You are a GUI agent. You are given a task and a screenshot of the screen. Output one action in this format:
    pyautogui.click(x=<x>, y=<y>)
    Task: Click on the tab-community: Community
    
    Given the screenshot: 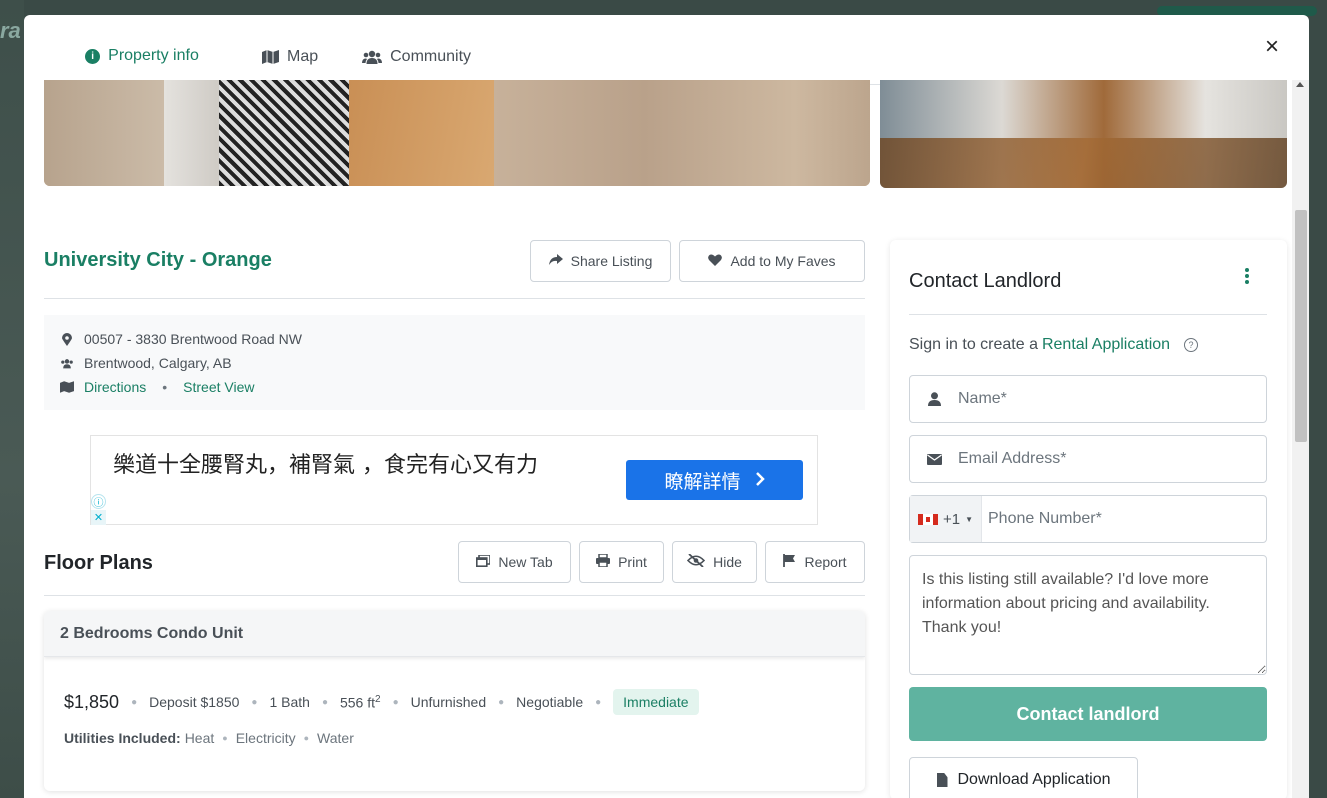 What is the action you would take?
    pyautogui.click(x=416, y=57)
    